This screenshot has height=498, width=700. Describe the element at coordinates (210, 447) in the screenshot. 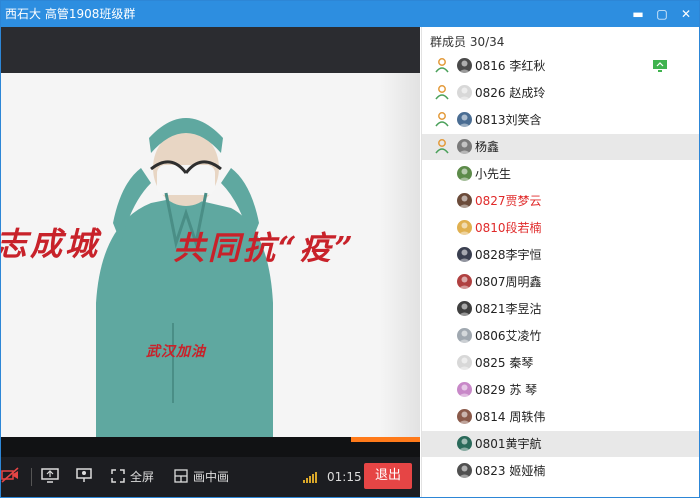

I see `progress-bar` at that location.